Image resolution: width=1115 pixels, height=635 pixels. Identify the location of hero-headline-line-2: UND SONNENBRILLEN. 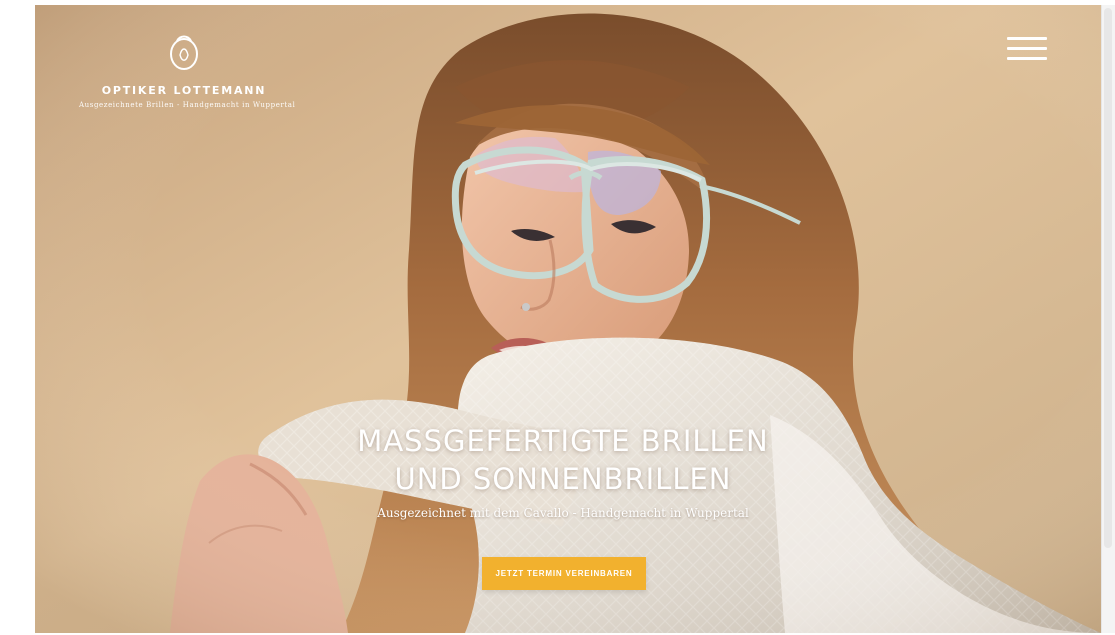
(563, 479).